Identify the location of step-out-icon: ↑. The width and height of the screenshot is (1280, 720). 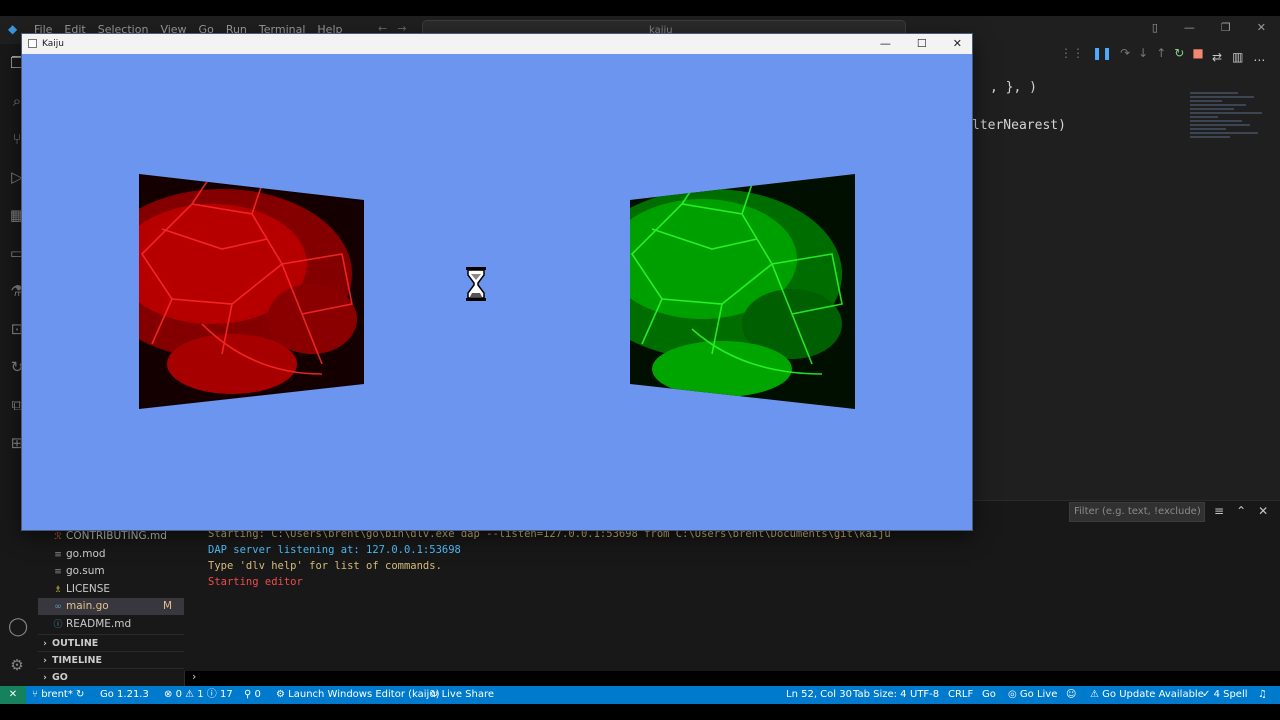
(1161, 53).